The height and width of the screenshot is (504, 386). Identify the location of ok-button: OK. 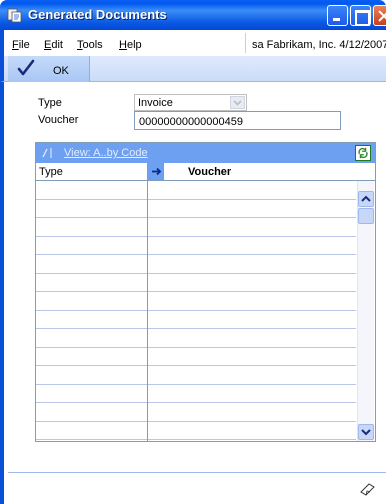
(49, 69).